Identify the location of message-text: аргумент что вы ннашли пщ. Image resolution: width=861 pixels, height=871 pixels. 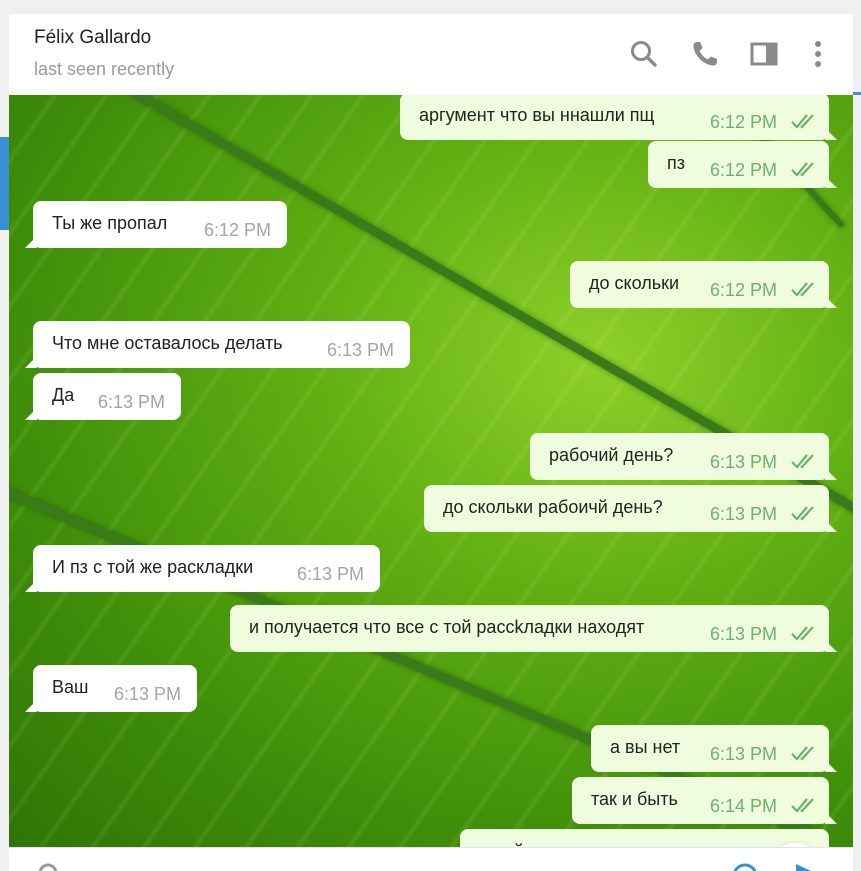
(537, 115).